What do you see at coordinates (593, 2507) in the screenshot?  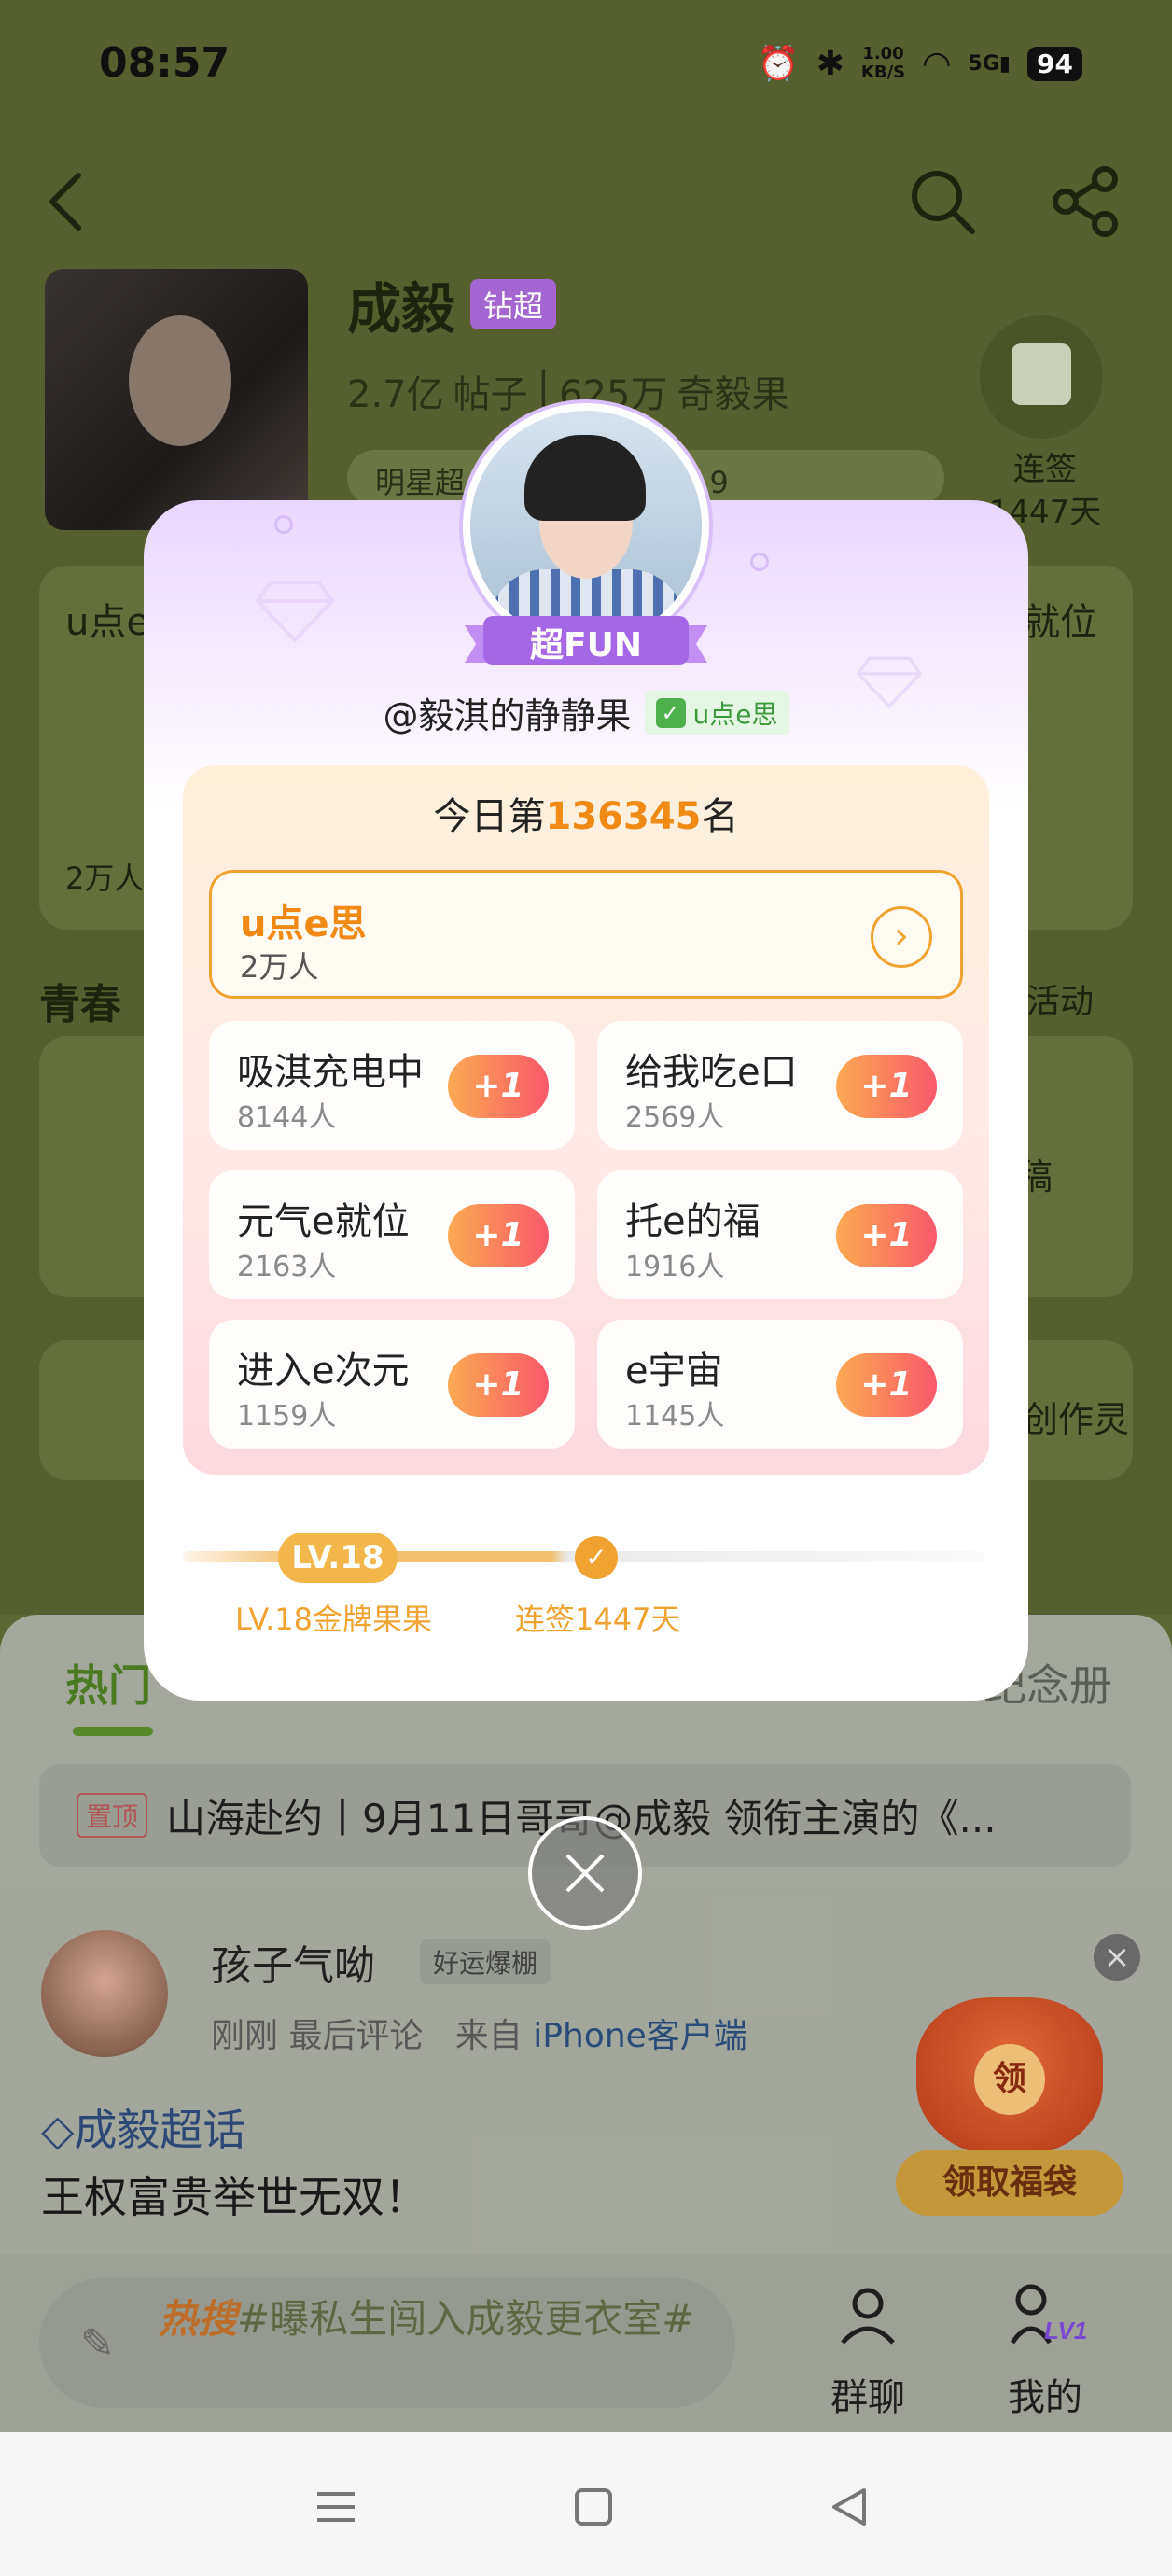 I see `home-icon` at bounding box center [593, 2507].